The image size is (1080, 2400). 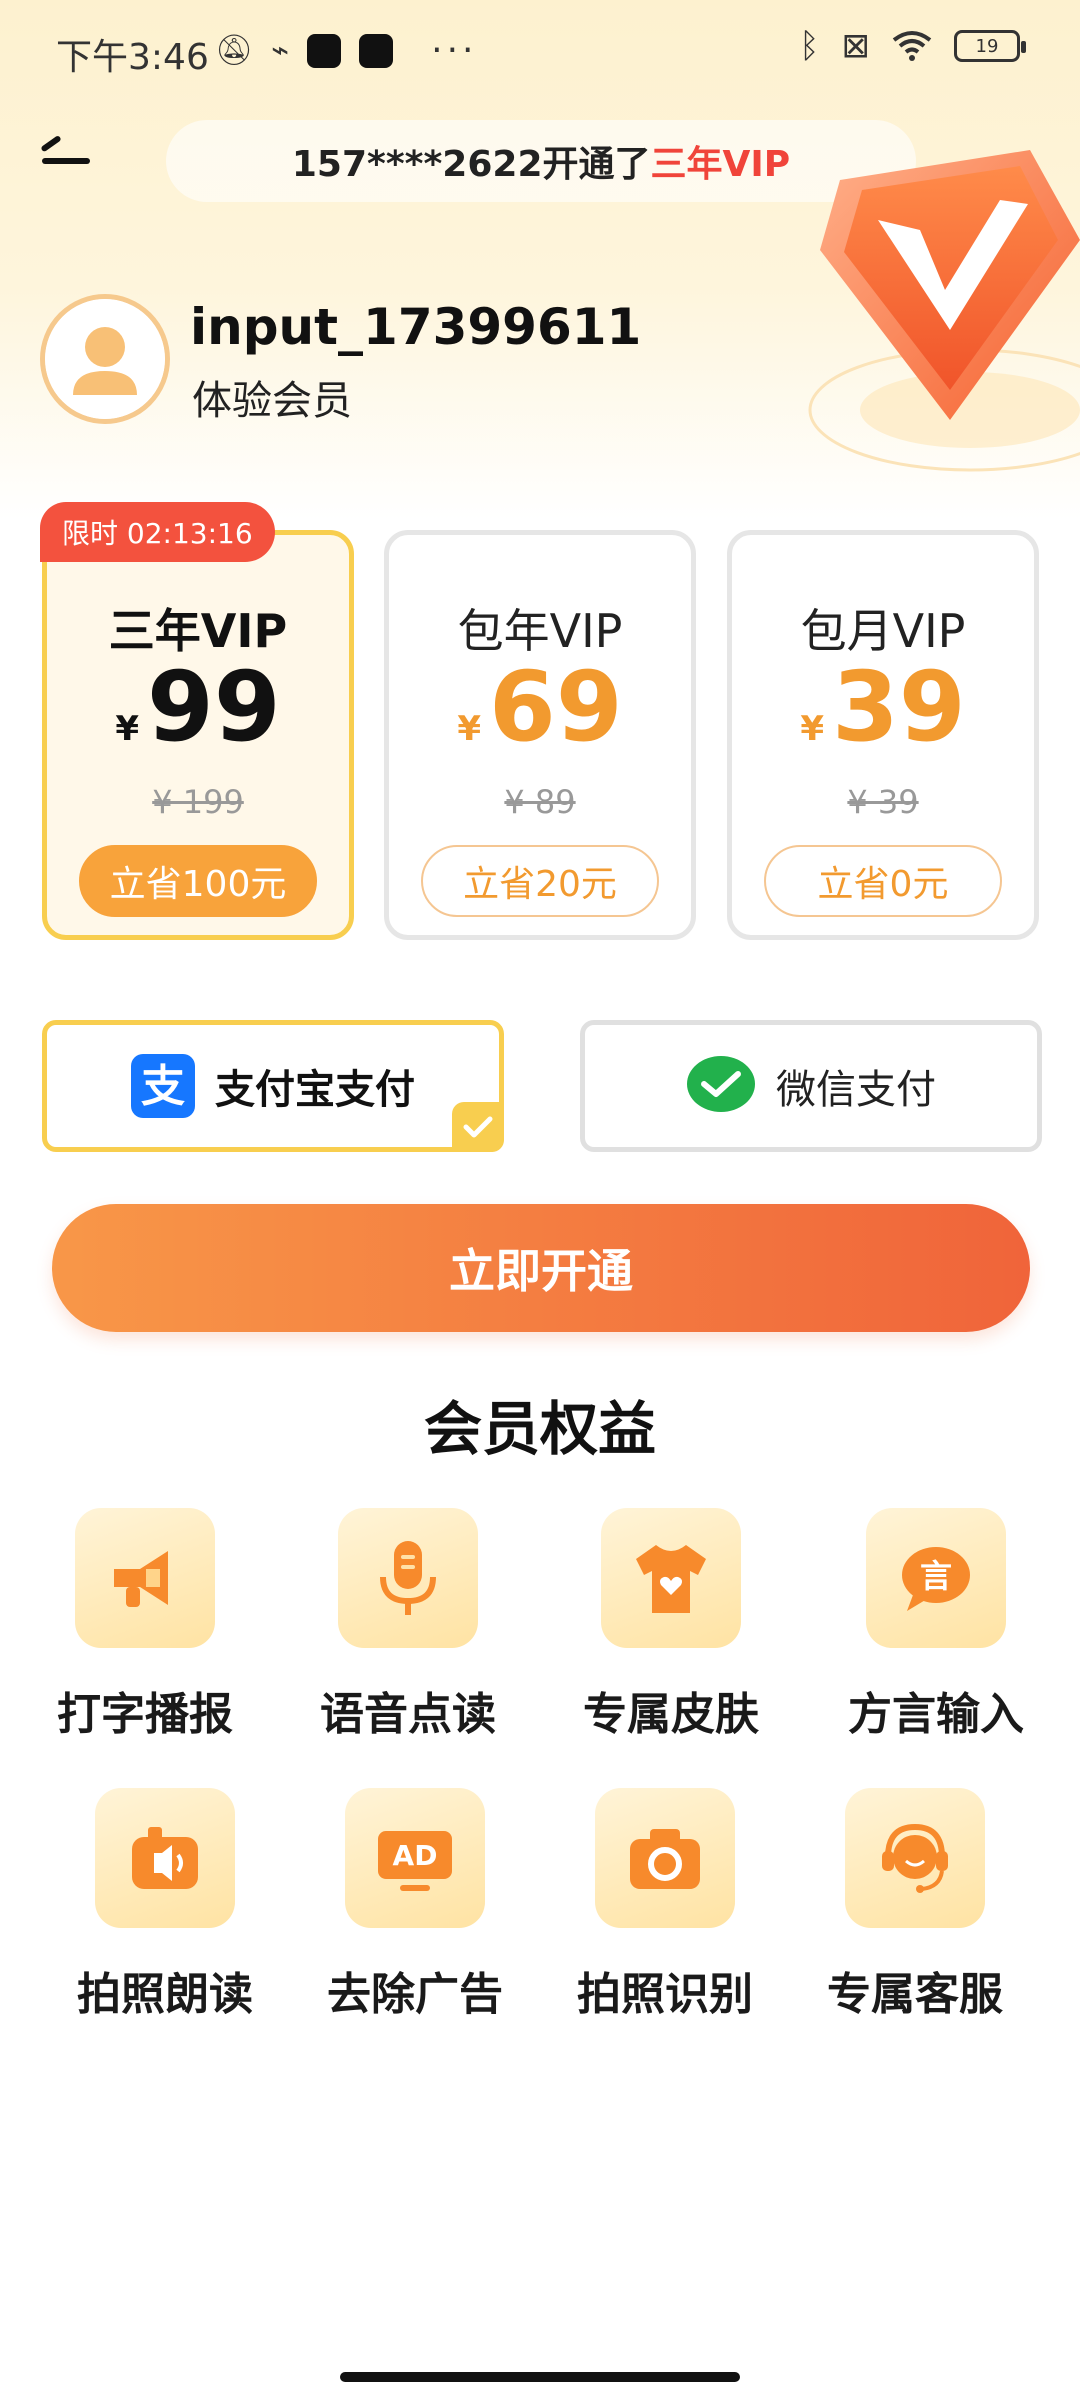 What do you see at coordinates (145, 1714) in the screenshot?
I see `benefit-label: 打字播报` at bounding box center [145, 1714].